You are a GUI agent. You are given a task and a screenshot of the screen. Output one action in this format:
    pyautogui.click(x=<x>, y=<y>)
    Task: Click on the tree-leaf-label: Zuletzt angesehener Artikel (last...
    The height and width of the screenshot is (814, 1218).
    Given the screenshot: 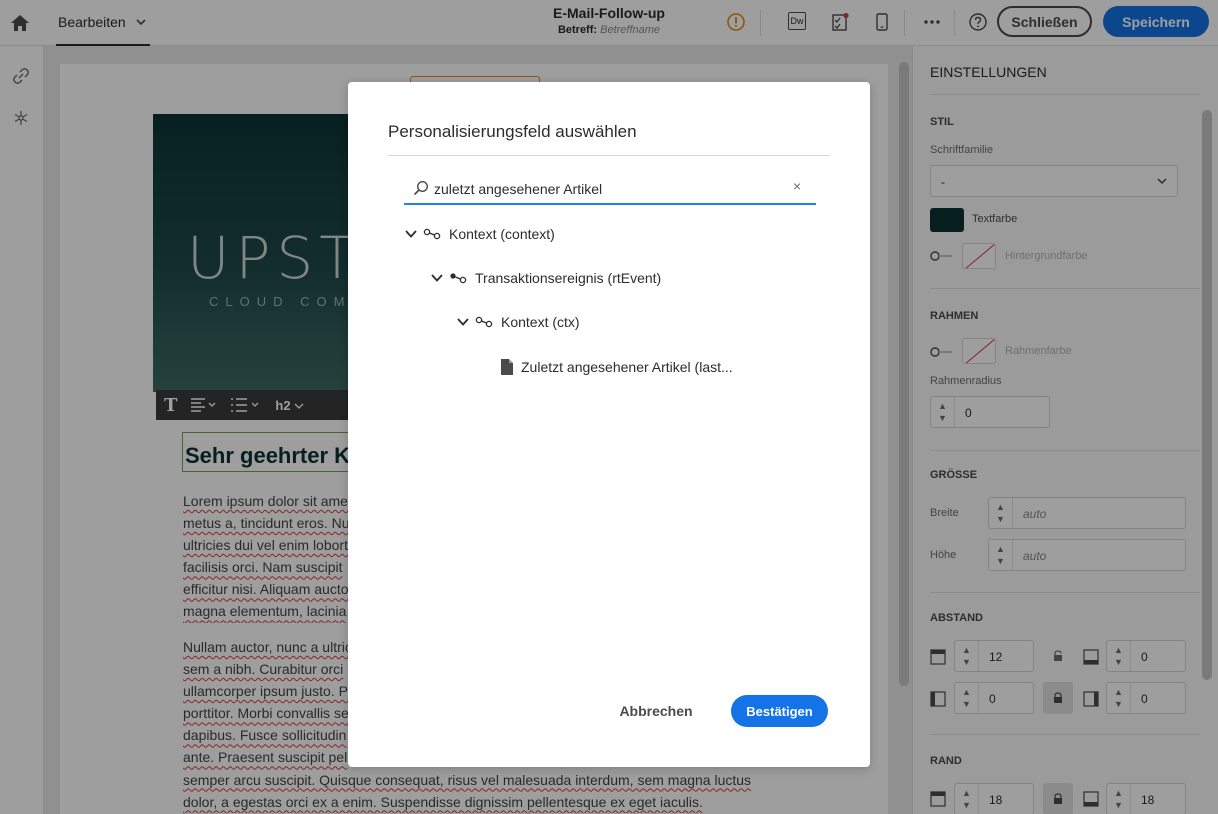 What is the action you would take?
    pyautogui.click(x=627, y=367)
    